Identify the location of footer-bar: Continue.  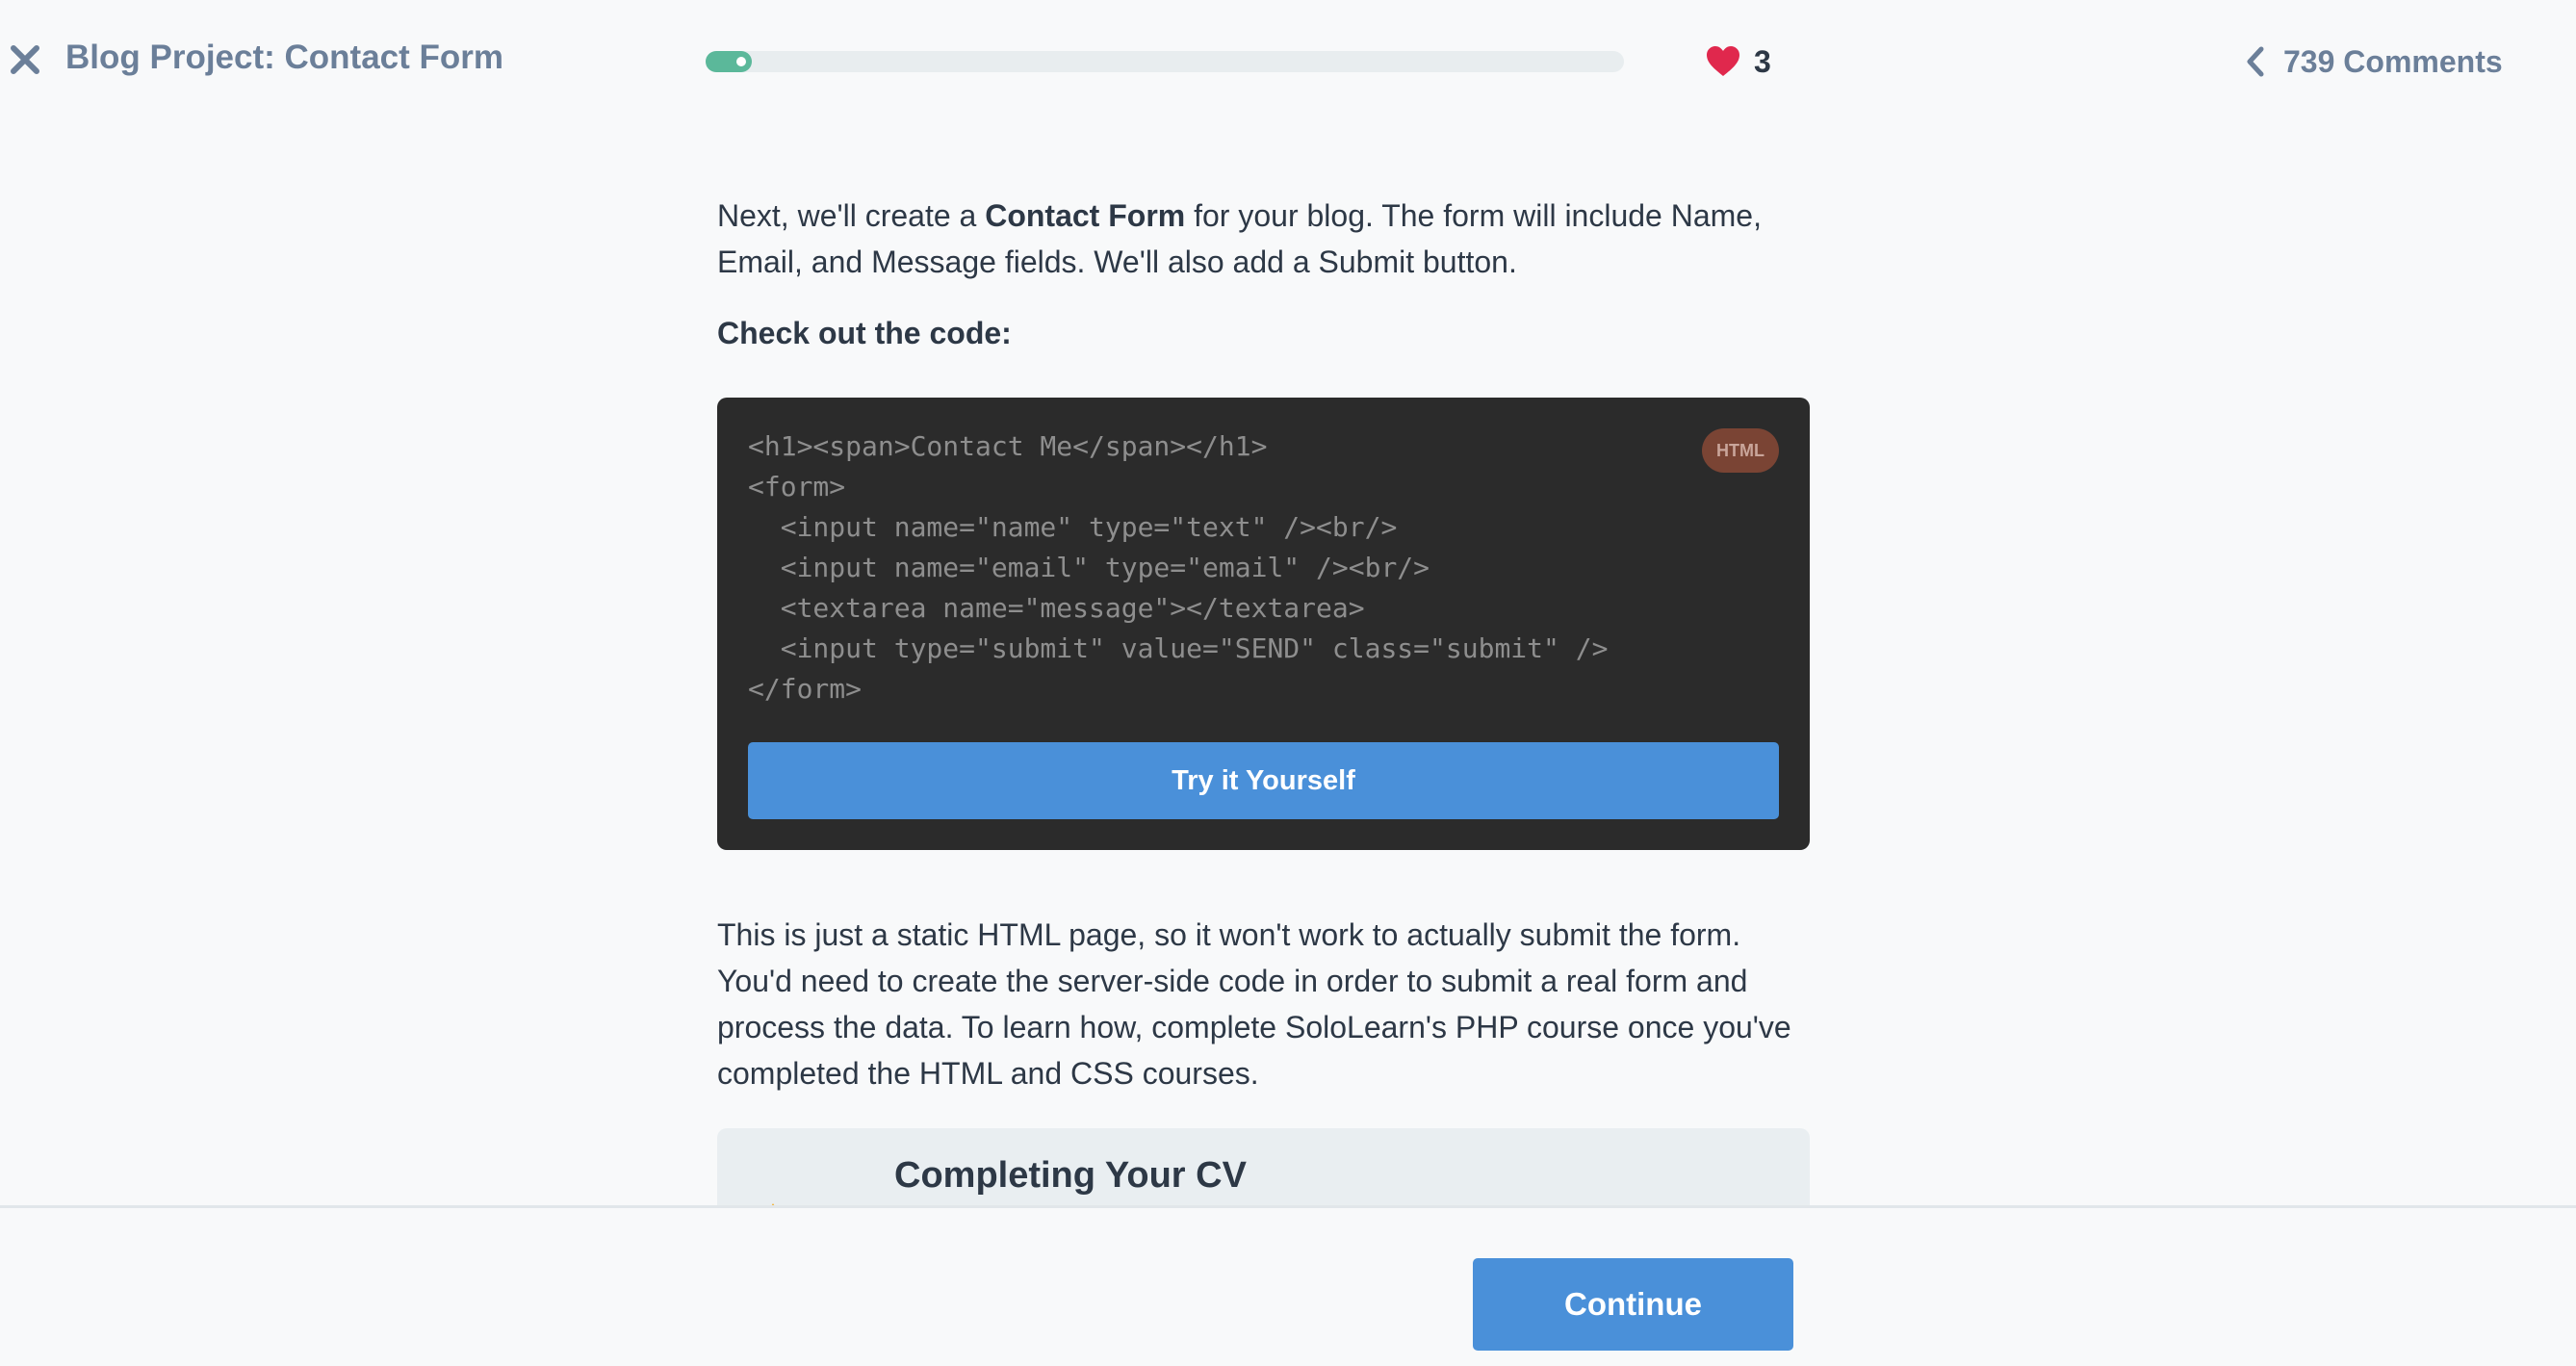
(1288, 1285).